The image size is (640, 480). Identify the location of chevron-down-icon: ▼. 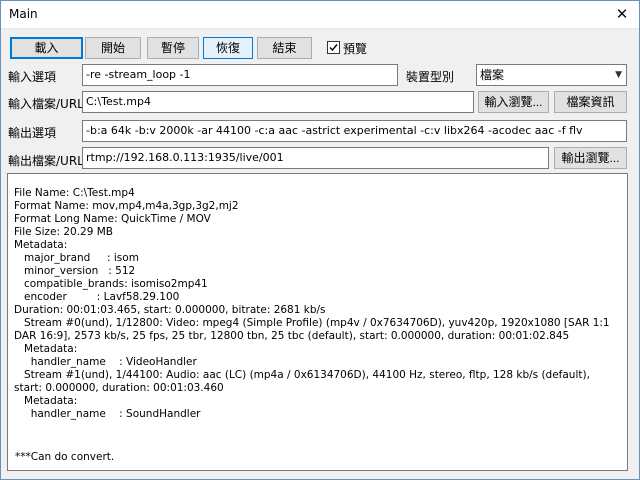
(618, 75).